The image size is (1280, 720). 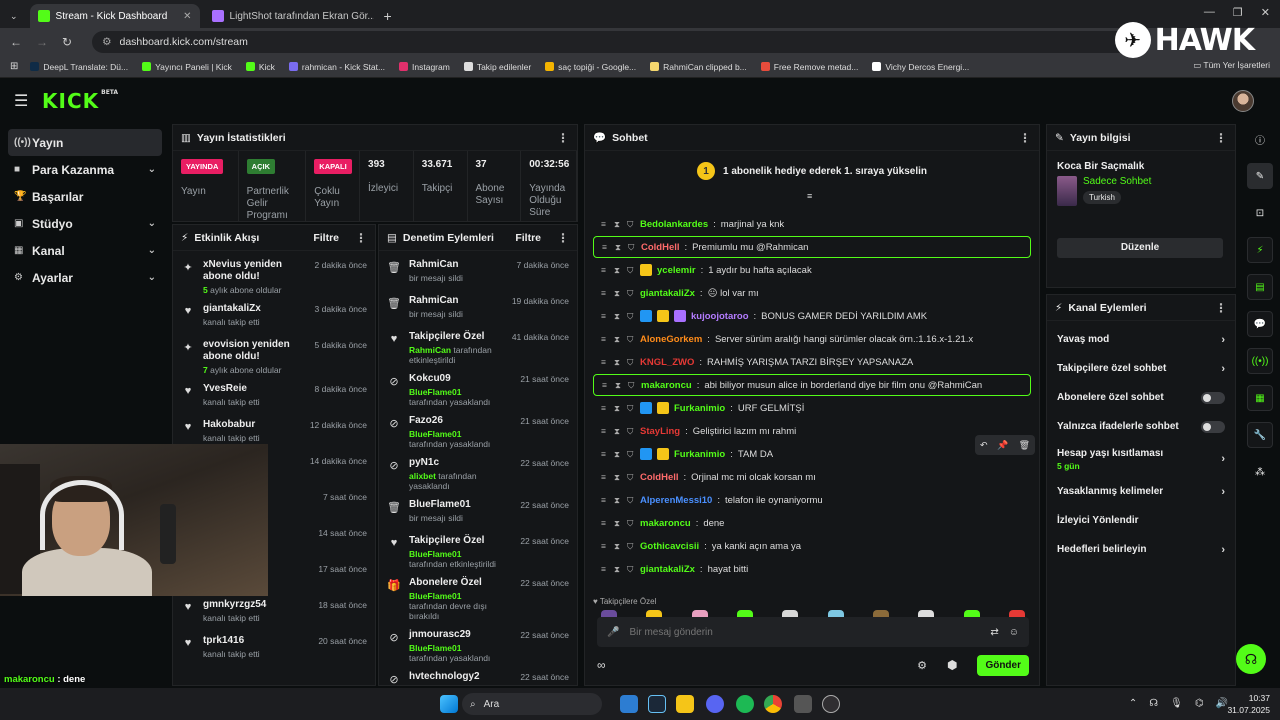 I want to click on apps-icon: ⊞, so click(x=14, y=66).